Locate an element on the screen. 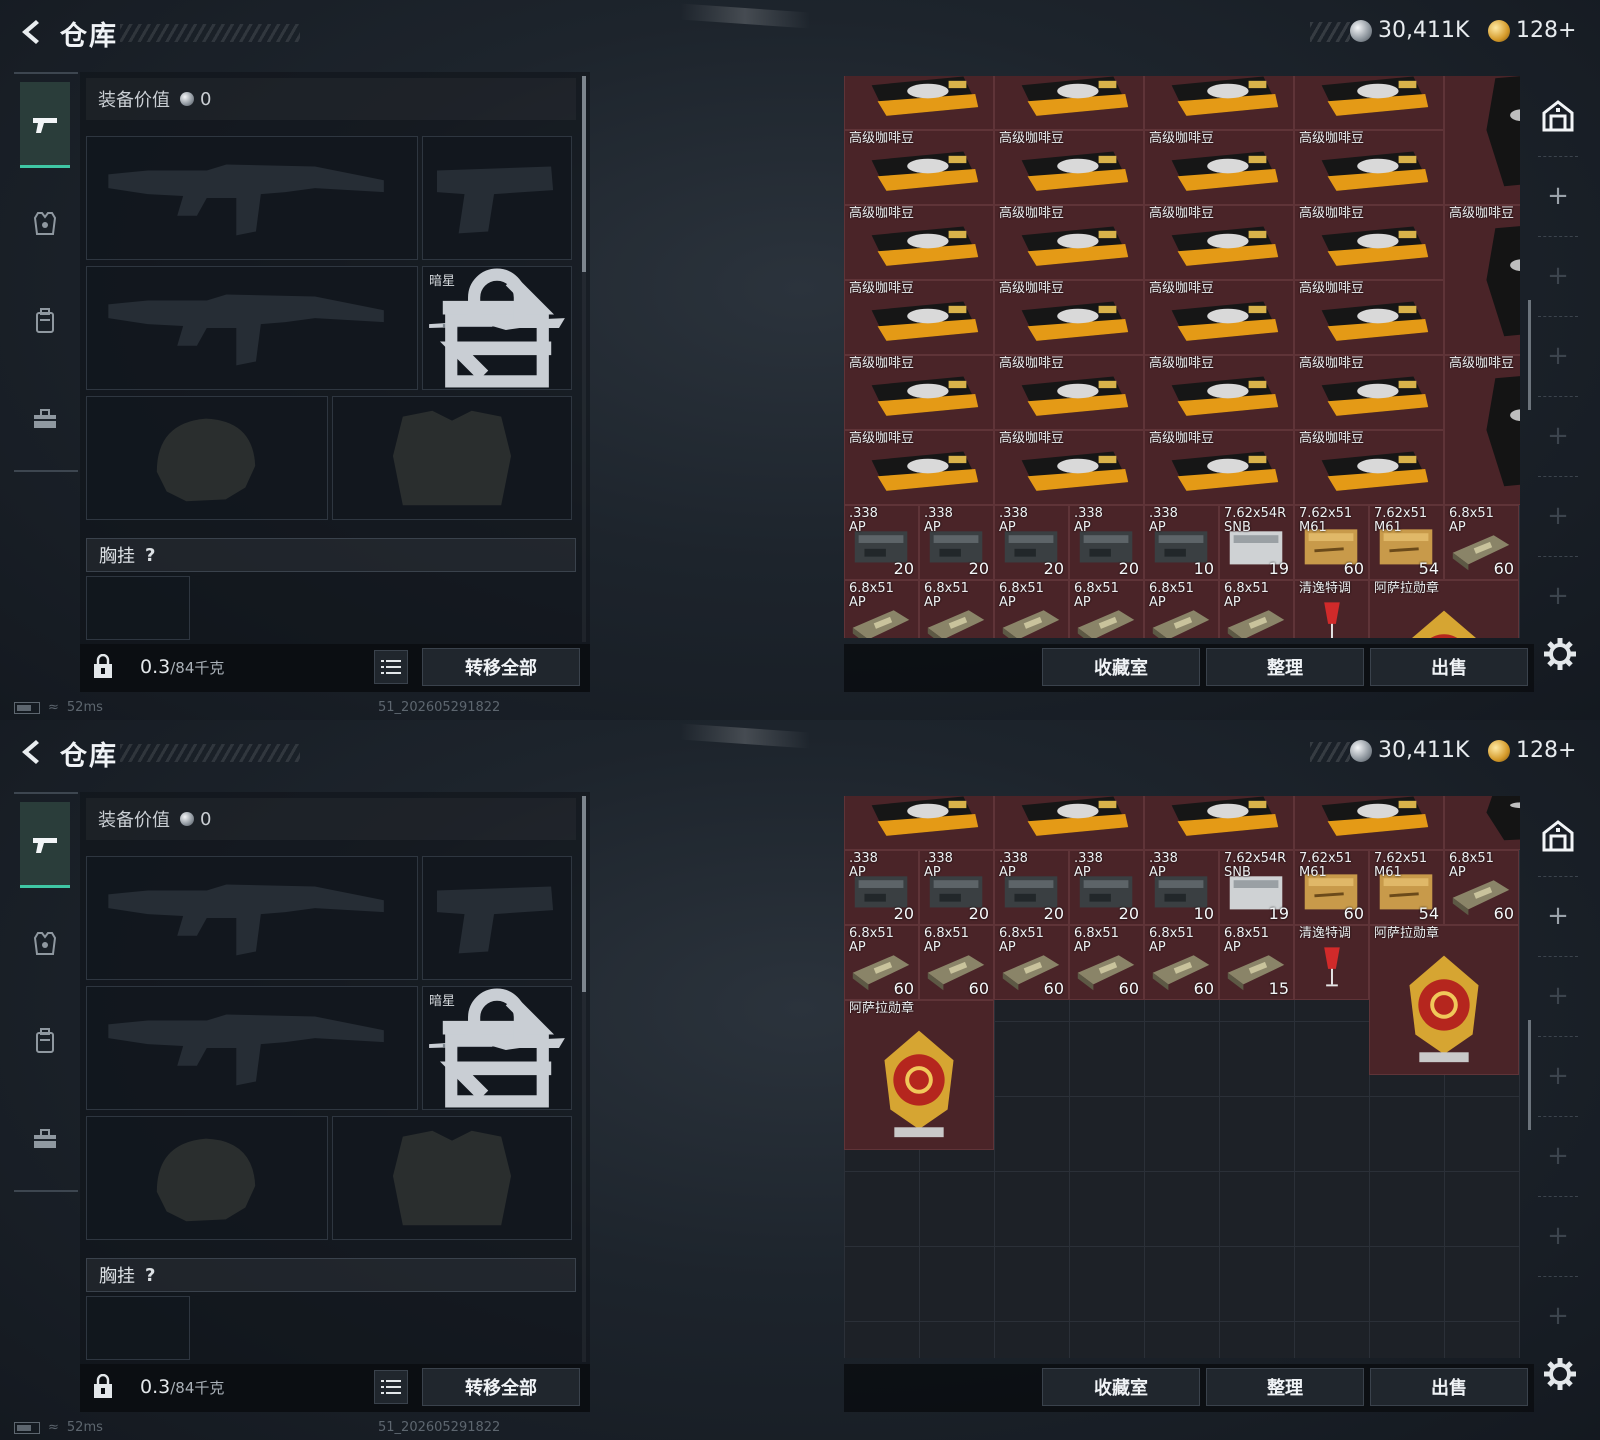 The height and width of the screenshot is (1440, 1600). sell-button: 出售 is located at coordinates (1449, 1387).